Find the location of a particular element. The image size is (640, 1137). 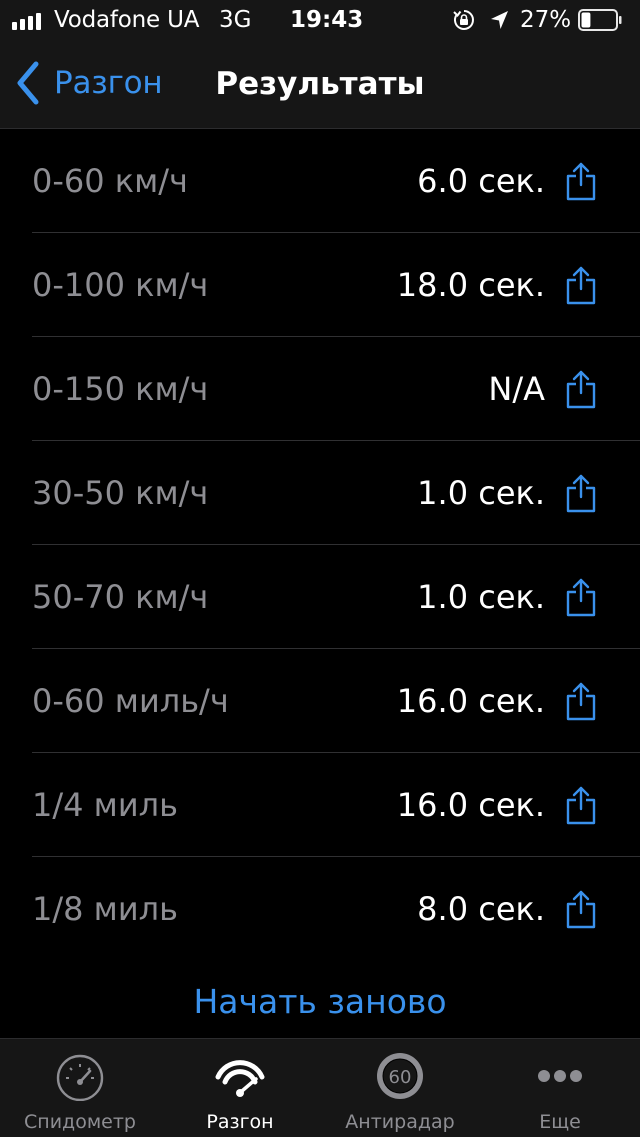

tab-more: Еще is located at coordinates (560, 1088).